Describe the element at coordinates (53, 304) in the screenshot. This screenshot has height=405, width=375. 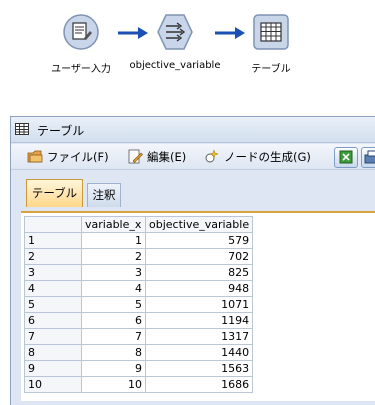
I see `row-number: 5` at that location.